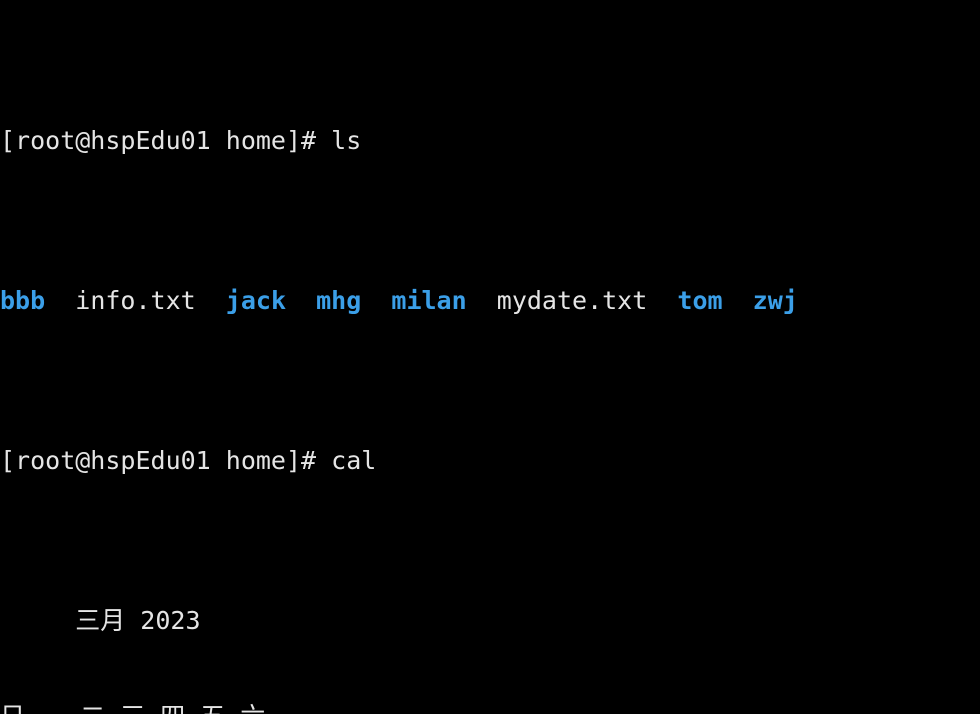  What do you see at coordinates (490, 141) in the screenshot?
I see `terminal-line-prompt-ls-1: [root@hspEdu01 home]# ls` at bounding box center [490, 141].